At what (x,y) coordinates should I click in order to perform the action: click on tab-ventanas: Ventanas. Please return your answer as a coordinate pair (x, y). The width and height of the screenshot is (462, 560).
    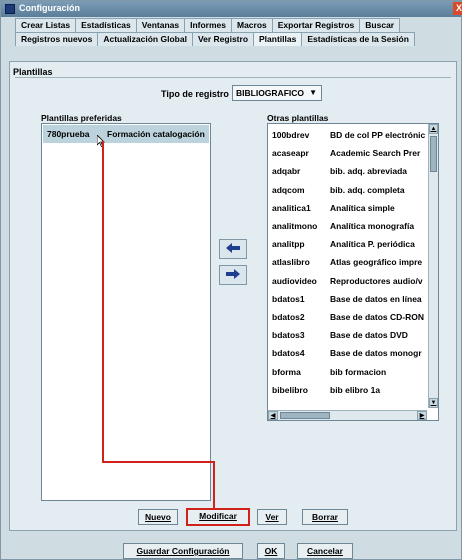
    Looking at the image, I should click on (160, 25).